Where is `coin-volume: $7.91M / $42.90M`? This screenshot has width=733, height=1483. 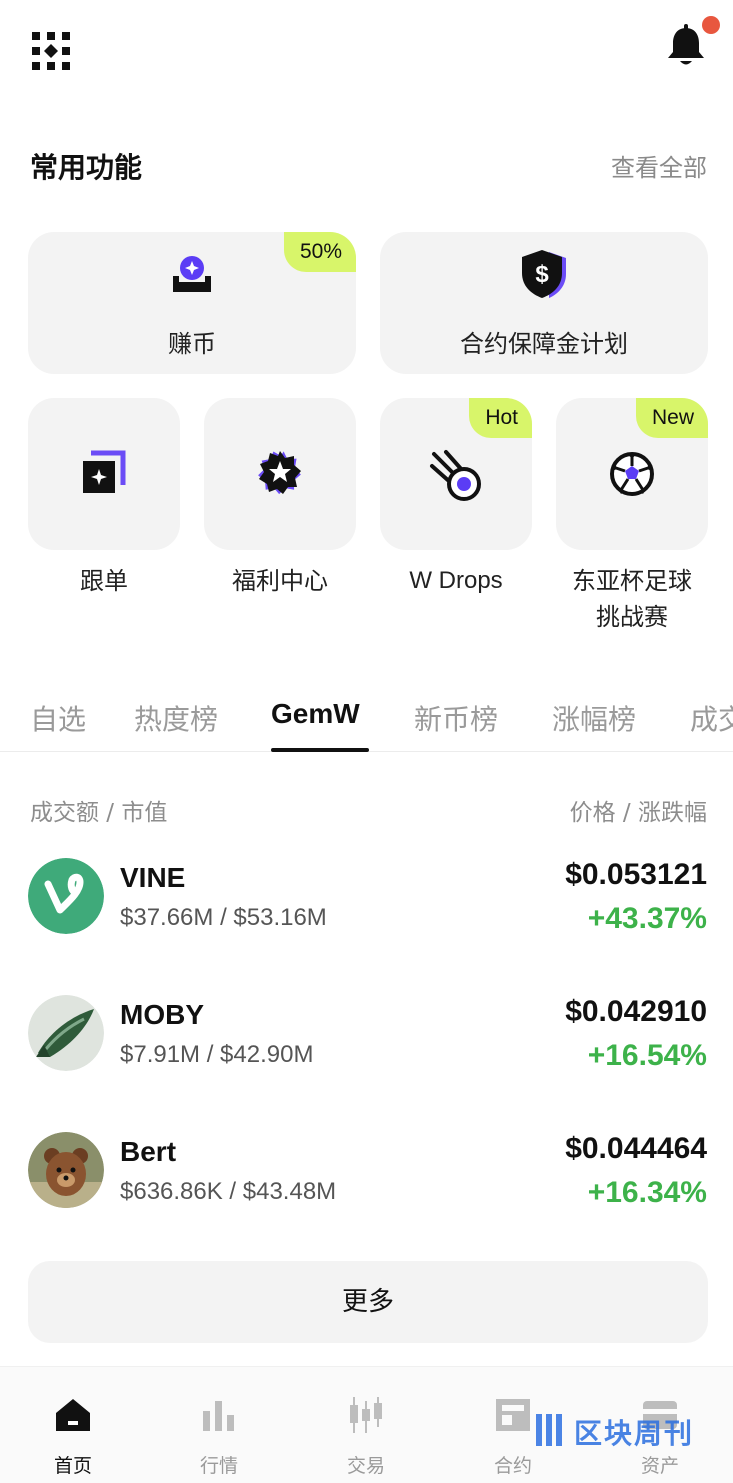 coin-volume: $7.91M / $42.90M is located at coordinates (217, 1054).